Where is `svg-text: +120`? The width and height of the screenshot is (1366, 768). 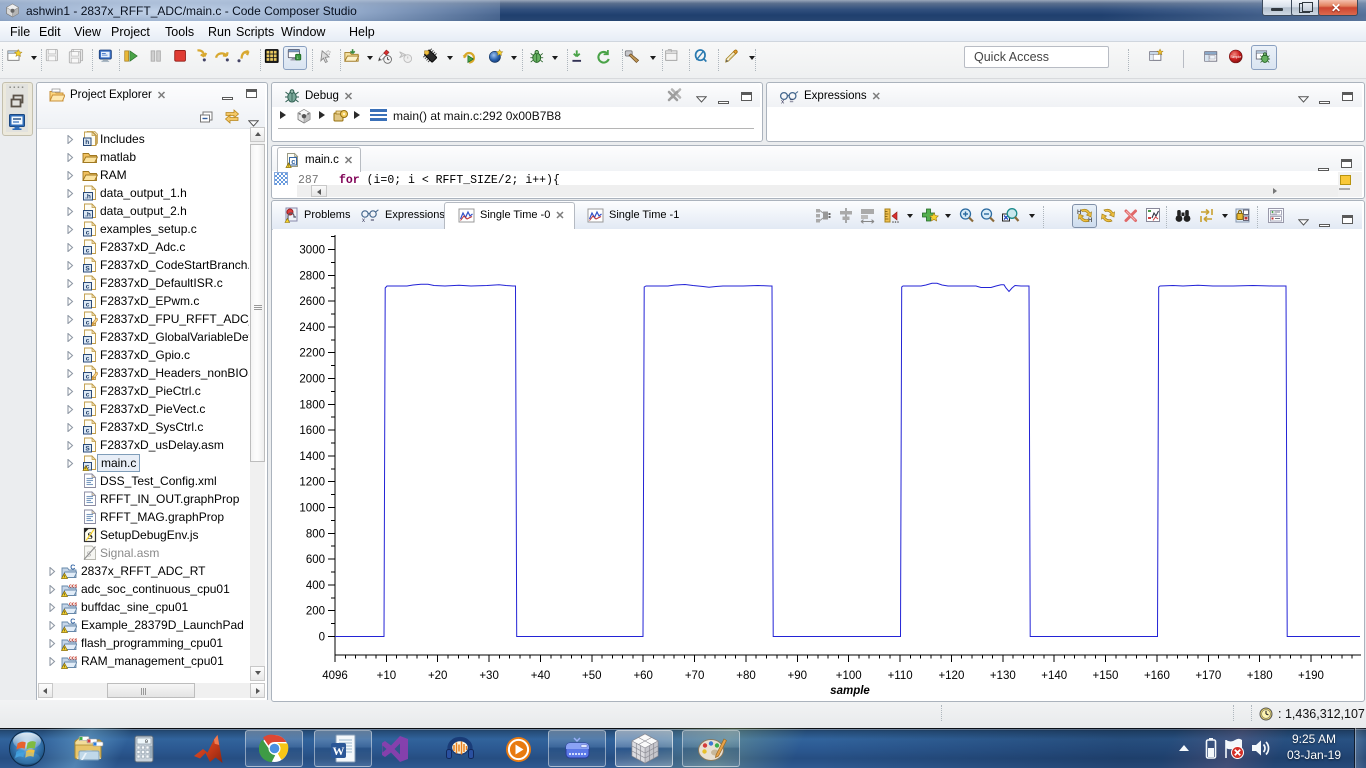
svg-text: +120 is located at coordinates (951, 676).